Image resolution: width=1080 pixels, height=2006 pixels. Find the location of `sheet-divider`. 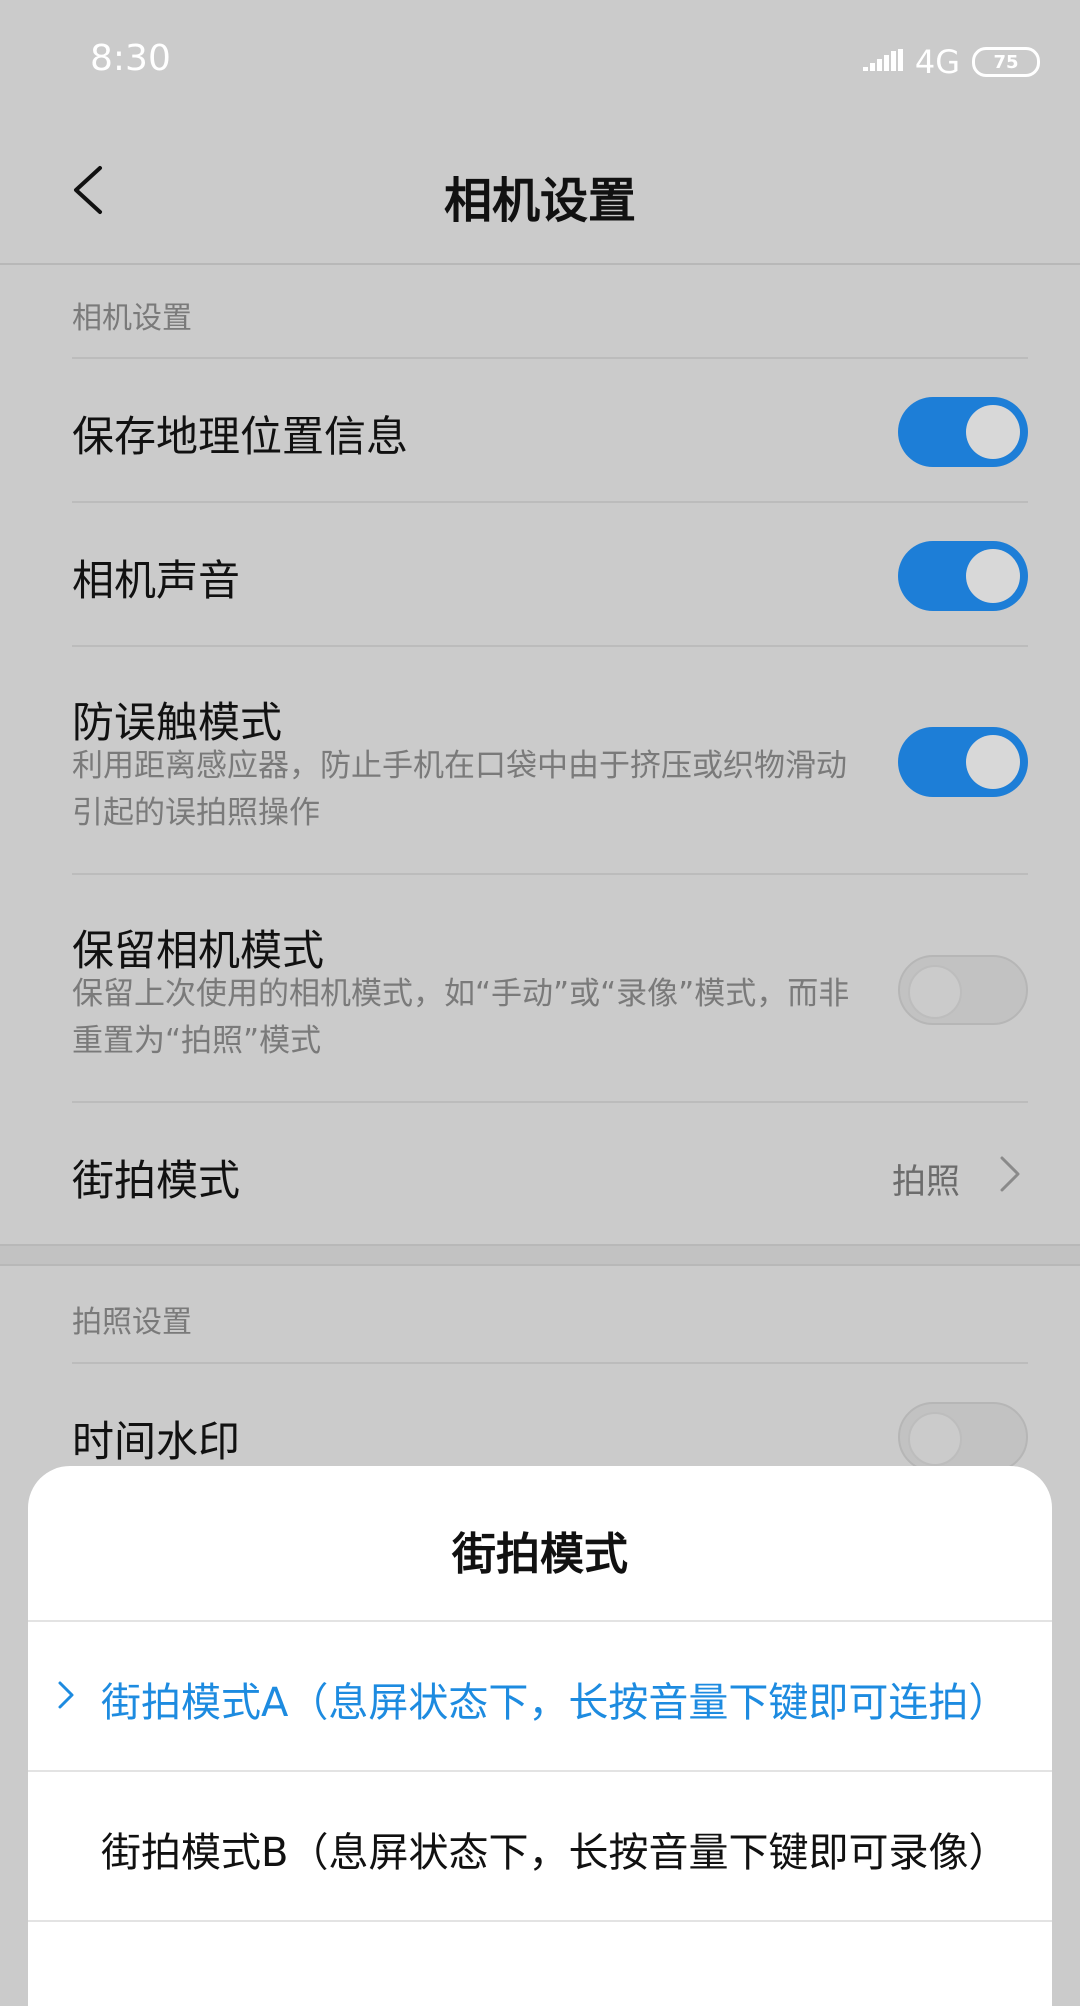

sheet-divider is located at coordinates (540, 1921).